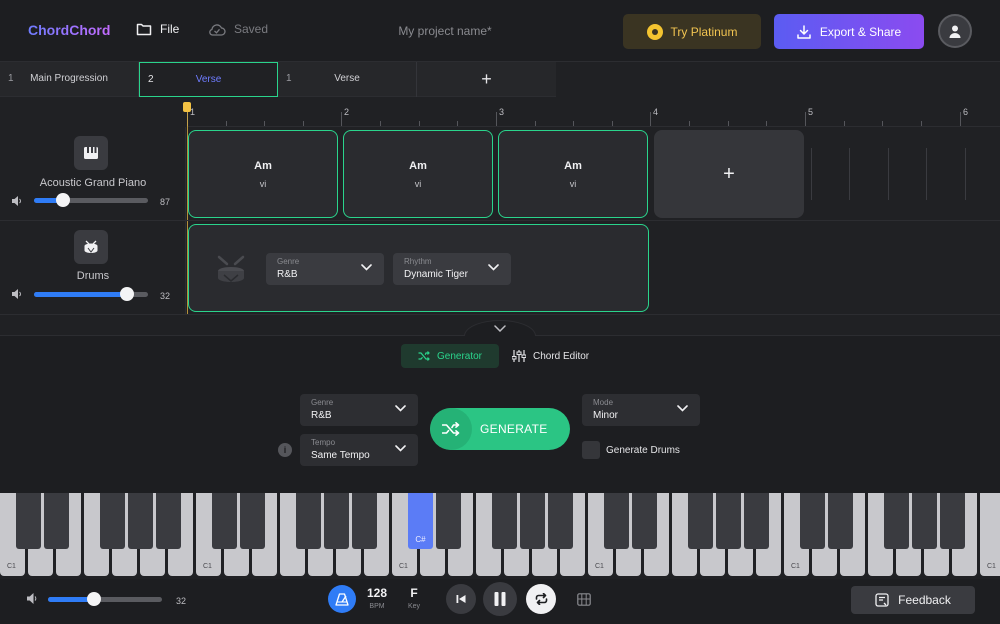  What do you see at coordinates (461, 599) in the screenshot?
I see `skip-back-button` at bounding box center [461, 599].